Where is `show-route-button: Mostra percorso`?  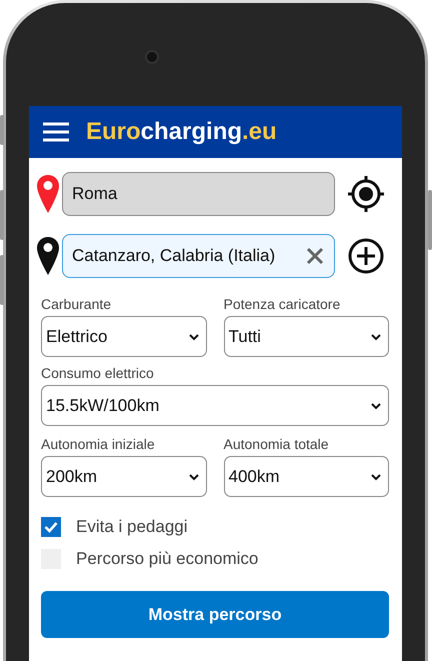 show-route-button: Mostra percorso is located at coordinates (215, 614).